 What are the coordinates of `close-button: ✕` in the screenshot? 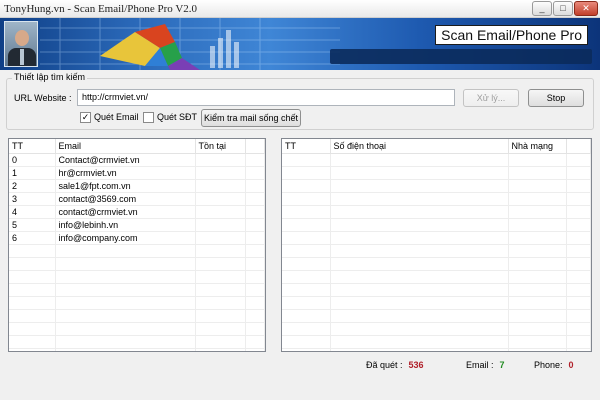 It's located at (586, 8).